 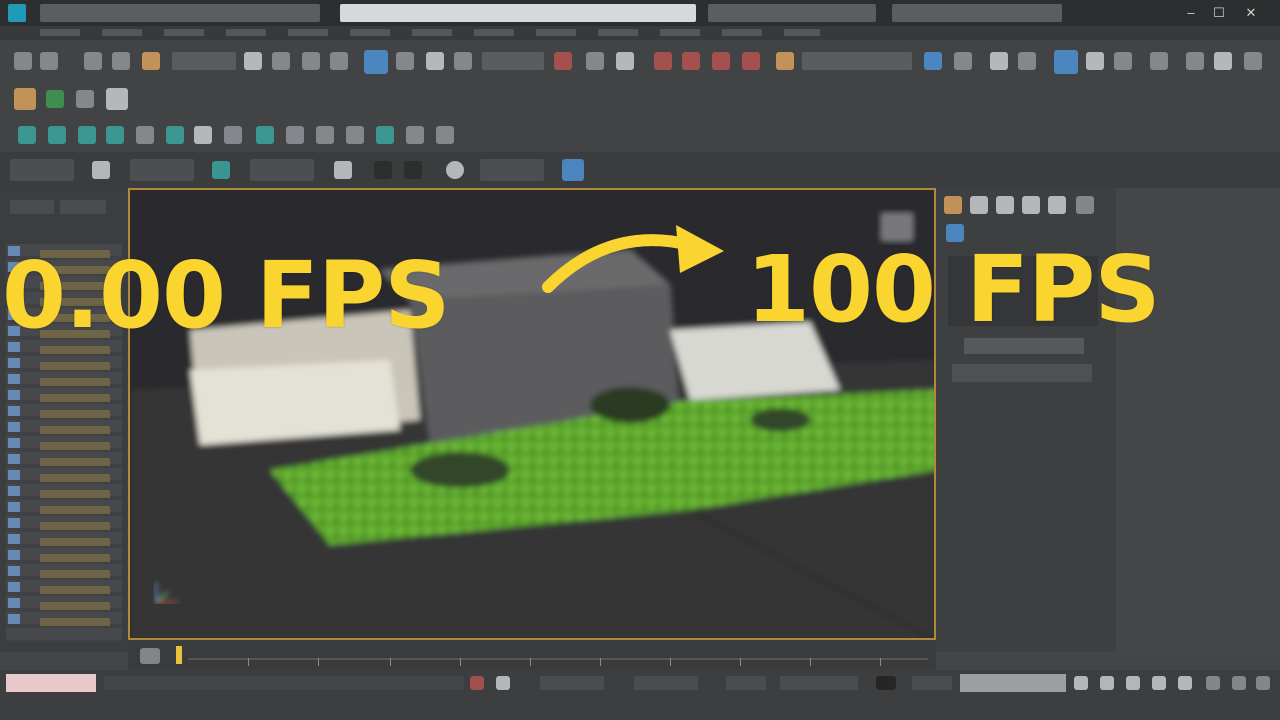 What do you see at coordinates (977, 13) in the screenshot?
I see `account-field` at bounding box center [977, 13].